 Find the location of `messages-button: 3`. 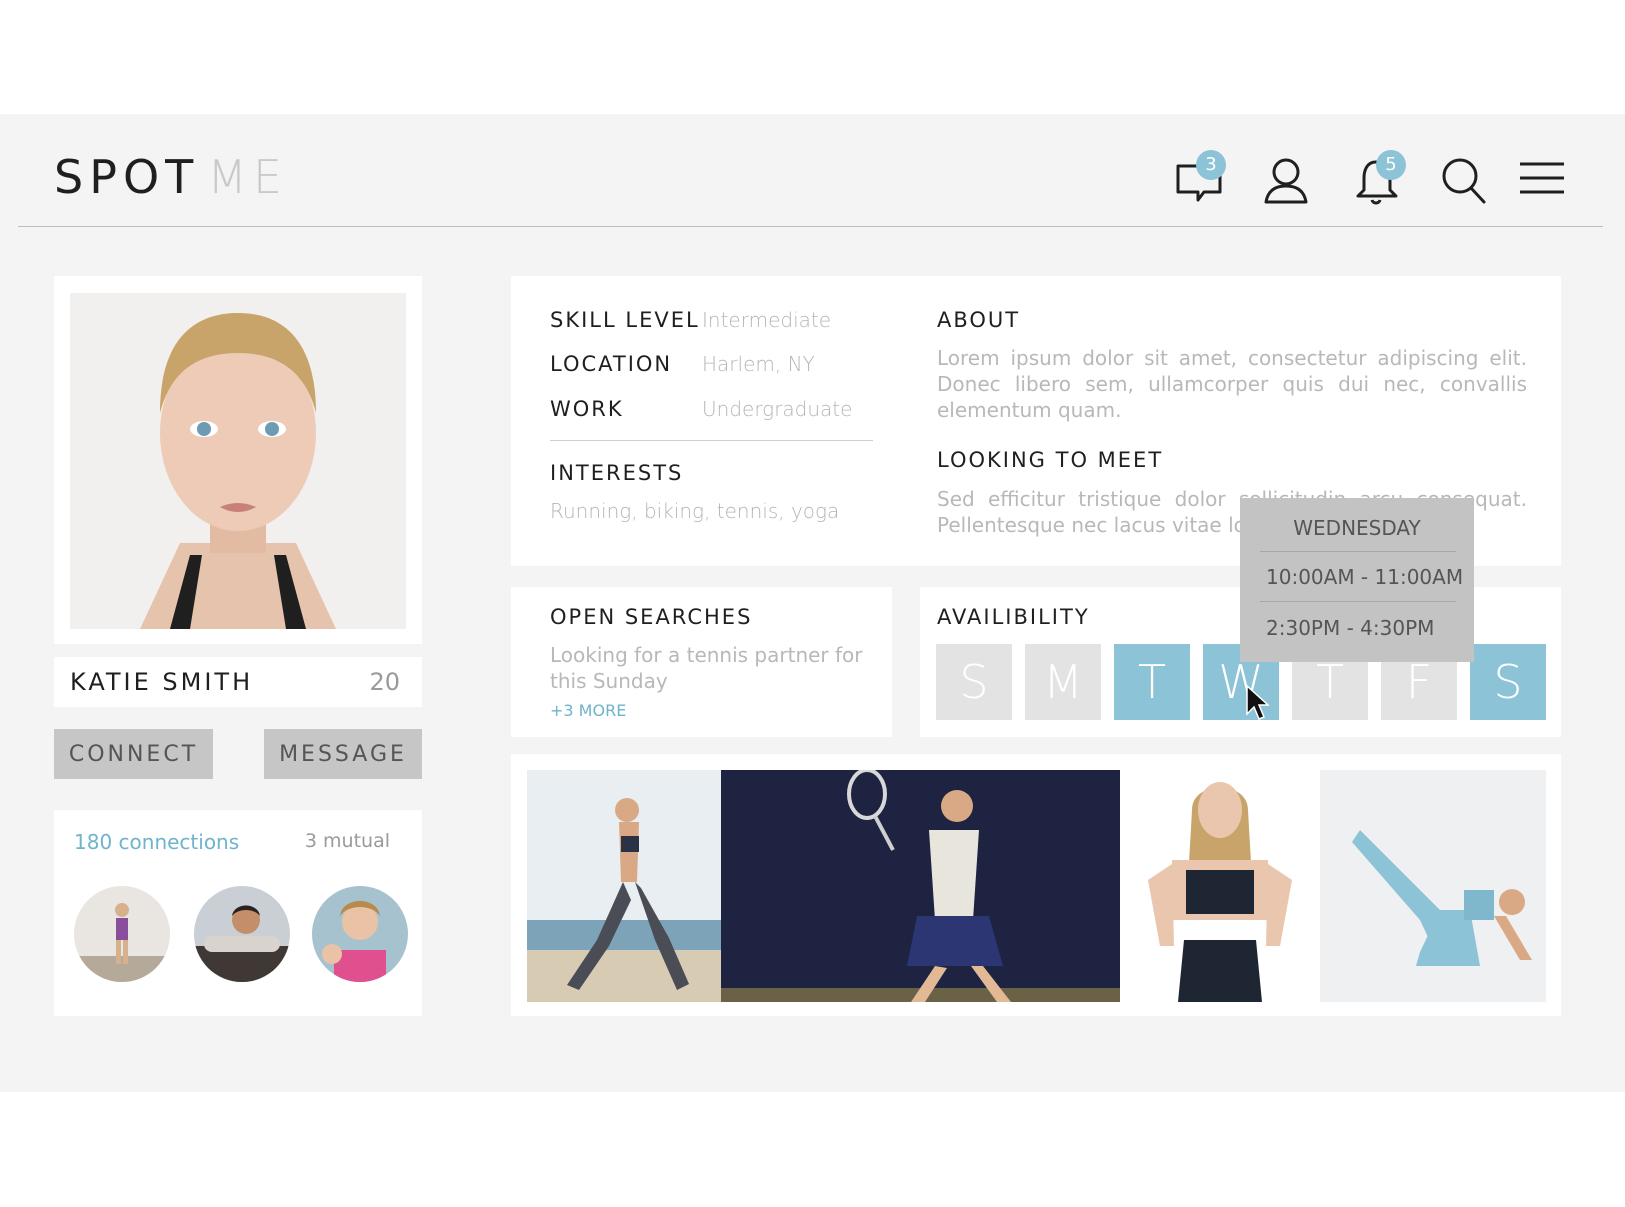

messages-button: 3 is located at coordinates (1198, 180).